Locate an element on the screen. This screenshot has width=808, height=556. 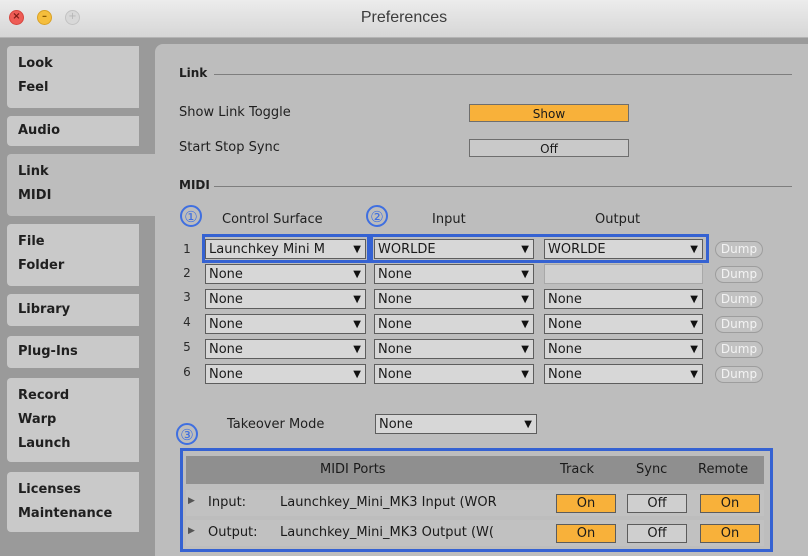
tab-look-feel: Look Feel is located at coordinates (73, 77).